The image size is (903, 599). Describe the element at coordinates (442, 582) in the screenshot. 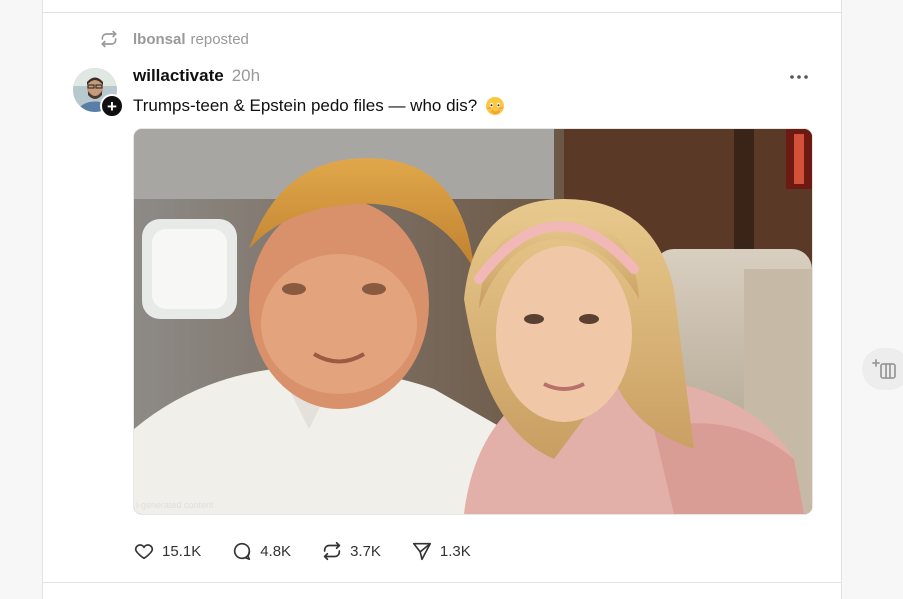

I see `bottom-divider` at that location.